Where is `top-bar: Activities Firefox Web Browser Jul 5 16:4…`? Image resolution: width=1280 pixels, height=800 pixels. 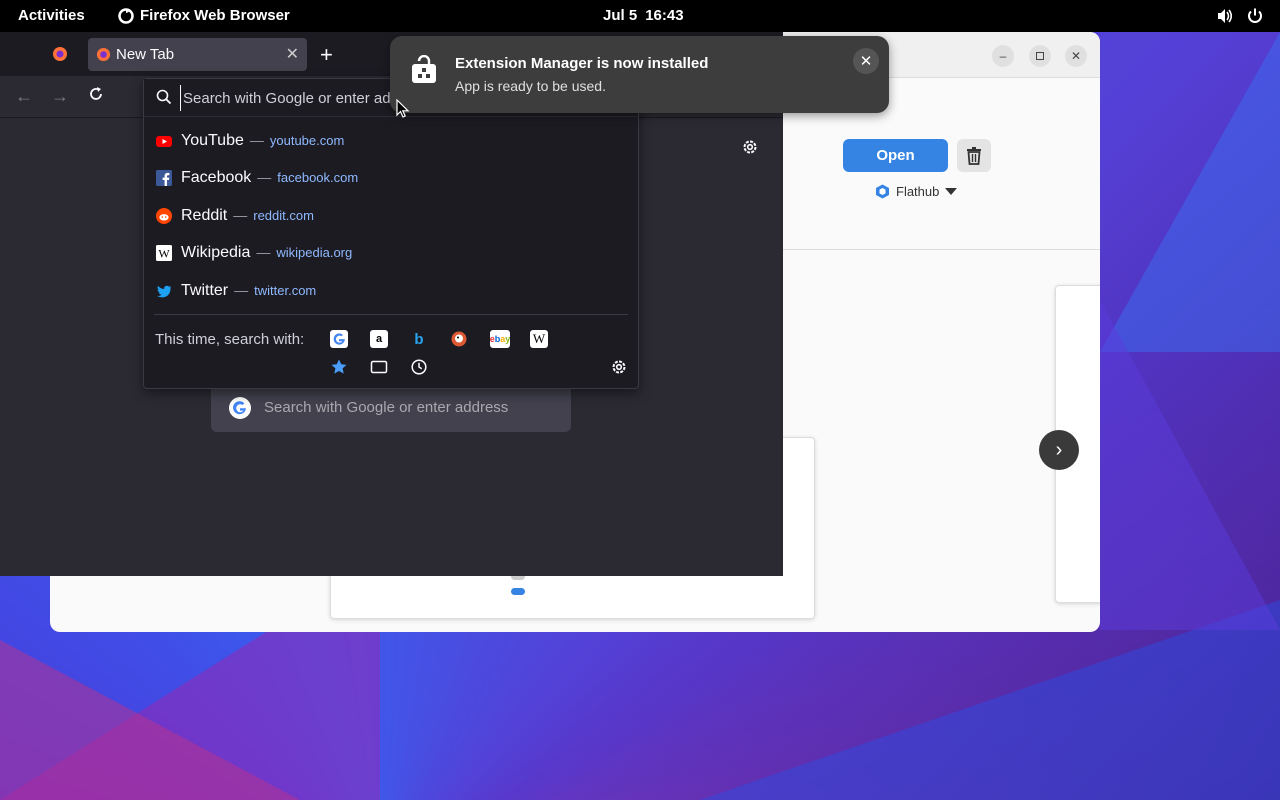 top-bar: Activities Firefox Web Browser Jul 5 16:4… is located at coordinates (640, 16).